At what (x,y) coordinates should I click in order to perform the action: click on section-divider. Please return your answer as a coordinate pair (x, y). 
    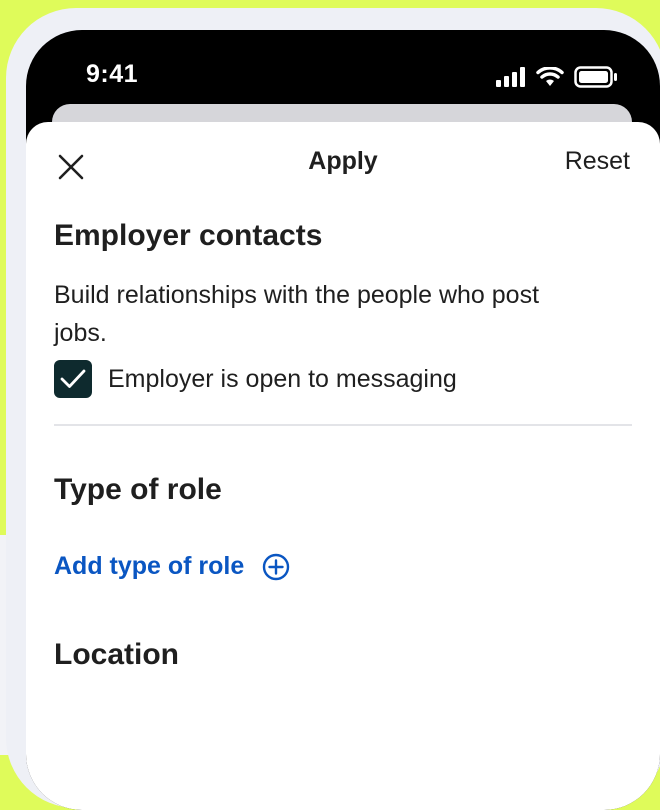
    Looking at the image, I should click on (343, 425).